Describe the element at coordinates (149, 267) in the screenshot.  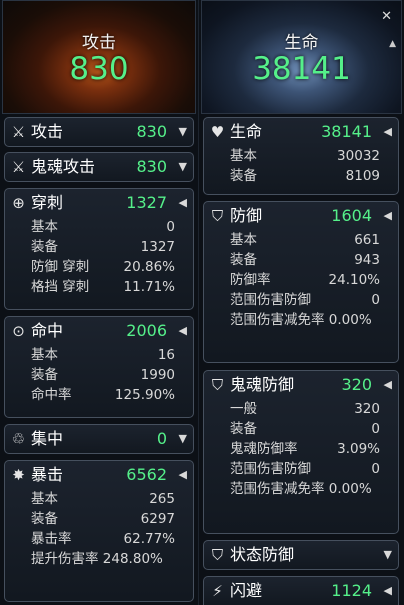
I see `stat-value: 20.86%` at that location.